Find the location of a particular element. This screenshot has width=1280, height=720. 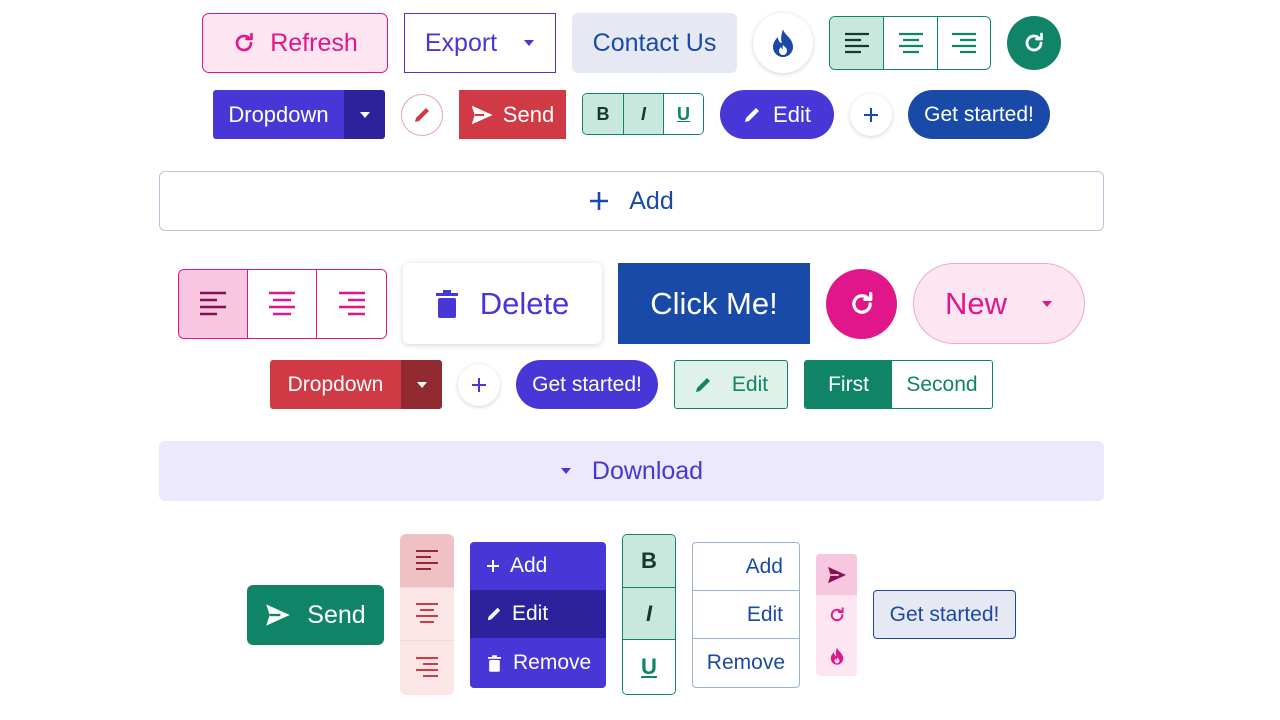

export-label: Export is located at coordinates (461, 42).